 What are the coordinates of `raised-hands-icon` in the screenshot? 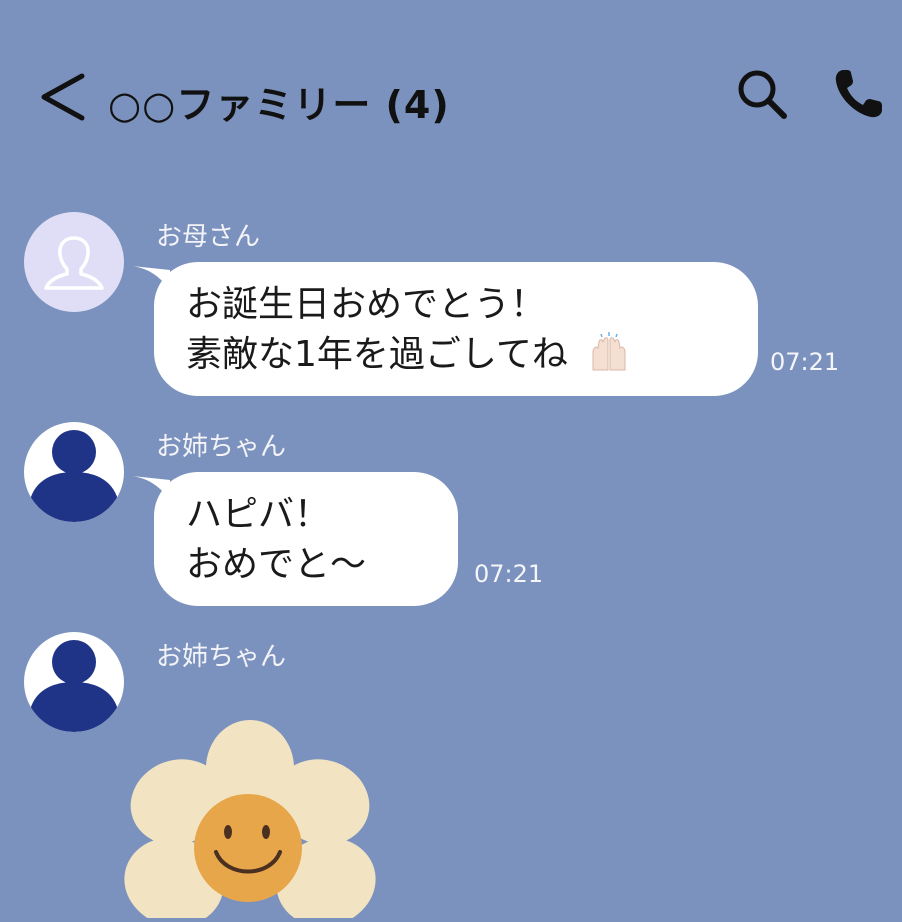 It's located at (609, 351).